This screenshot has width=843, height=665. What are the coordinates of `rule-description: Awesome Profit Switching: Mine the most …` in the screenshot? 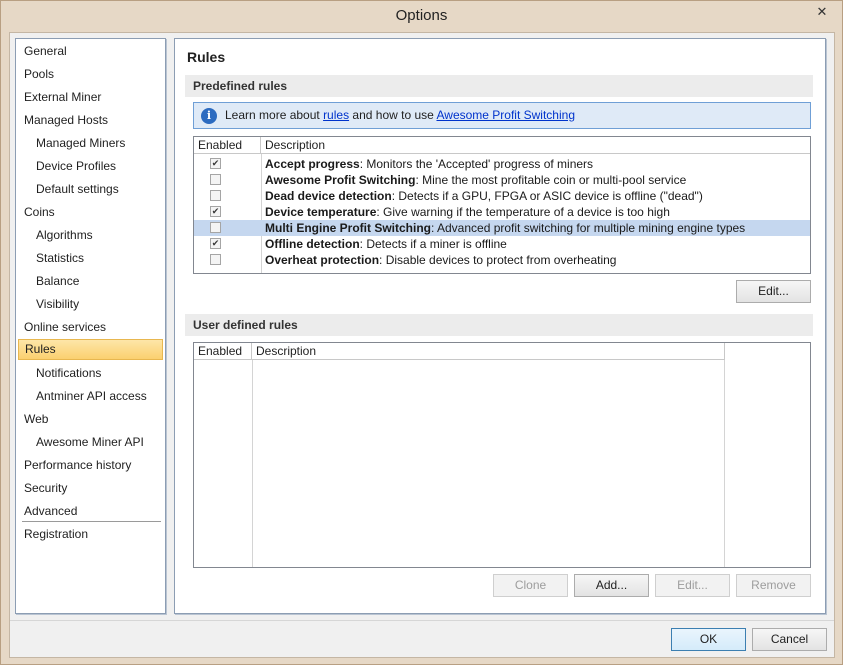 It's located at (475, 180).